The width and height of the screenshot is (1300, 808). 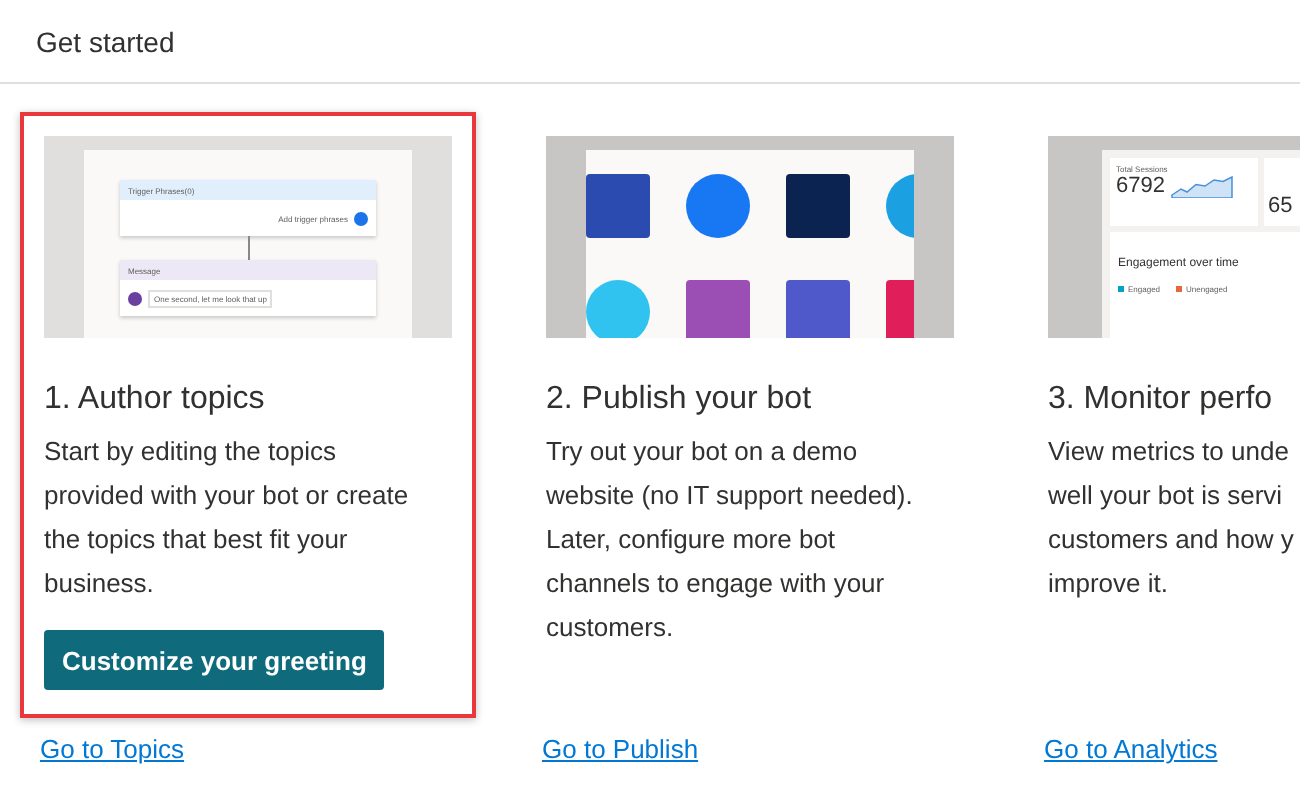 I want to click on sparkline-drawing, so click(x=1202, y=186).